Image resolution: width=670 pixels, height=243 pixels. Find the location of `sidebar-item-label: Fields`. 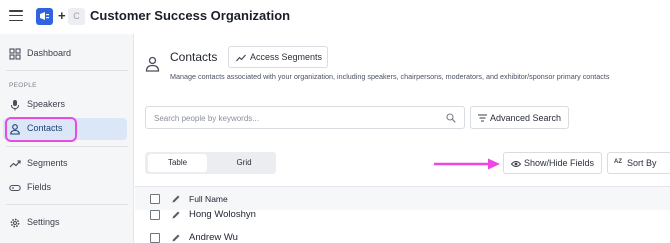

sidebar-item-label: Fields is located at coordinates (39, 187).